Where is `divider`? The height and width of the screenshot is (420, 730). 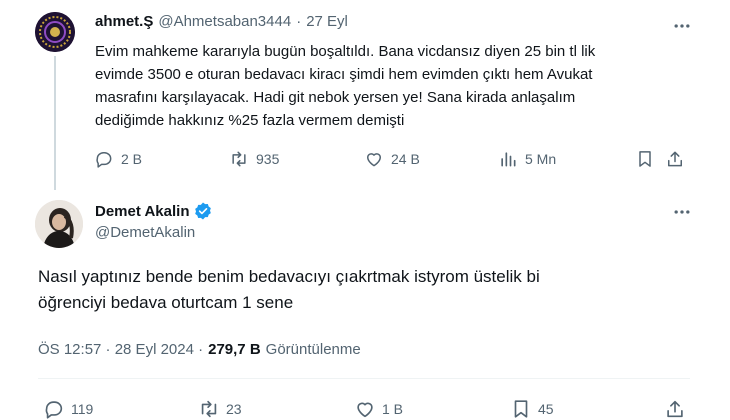 divider is located at coordinates (364, 378).